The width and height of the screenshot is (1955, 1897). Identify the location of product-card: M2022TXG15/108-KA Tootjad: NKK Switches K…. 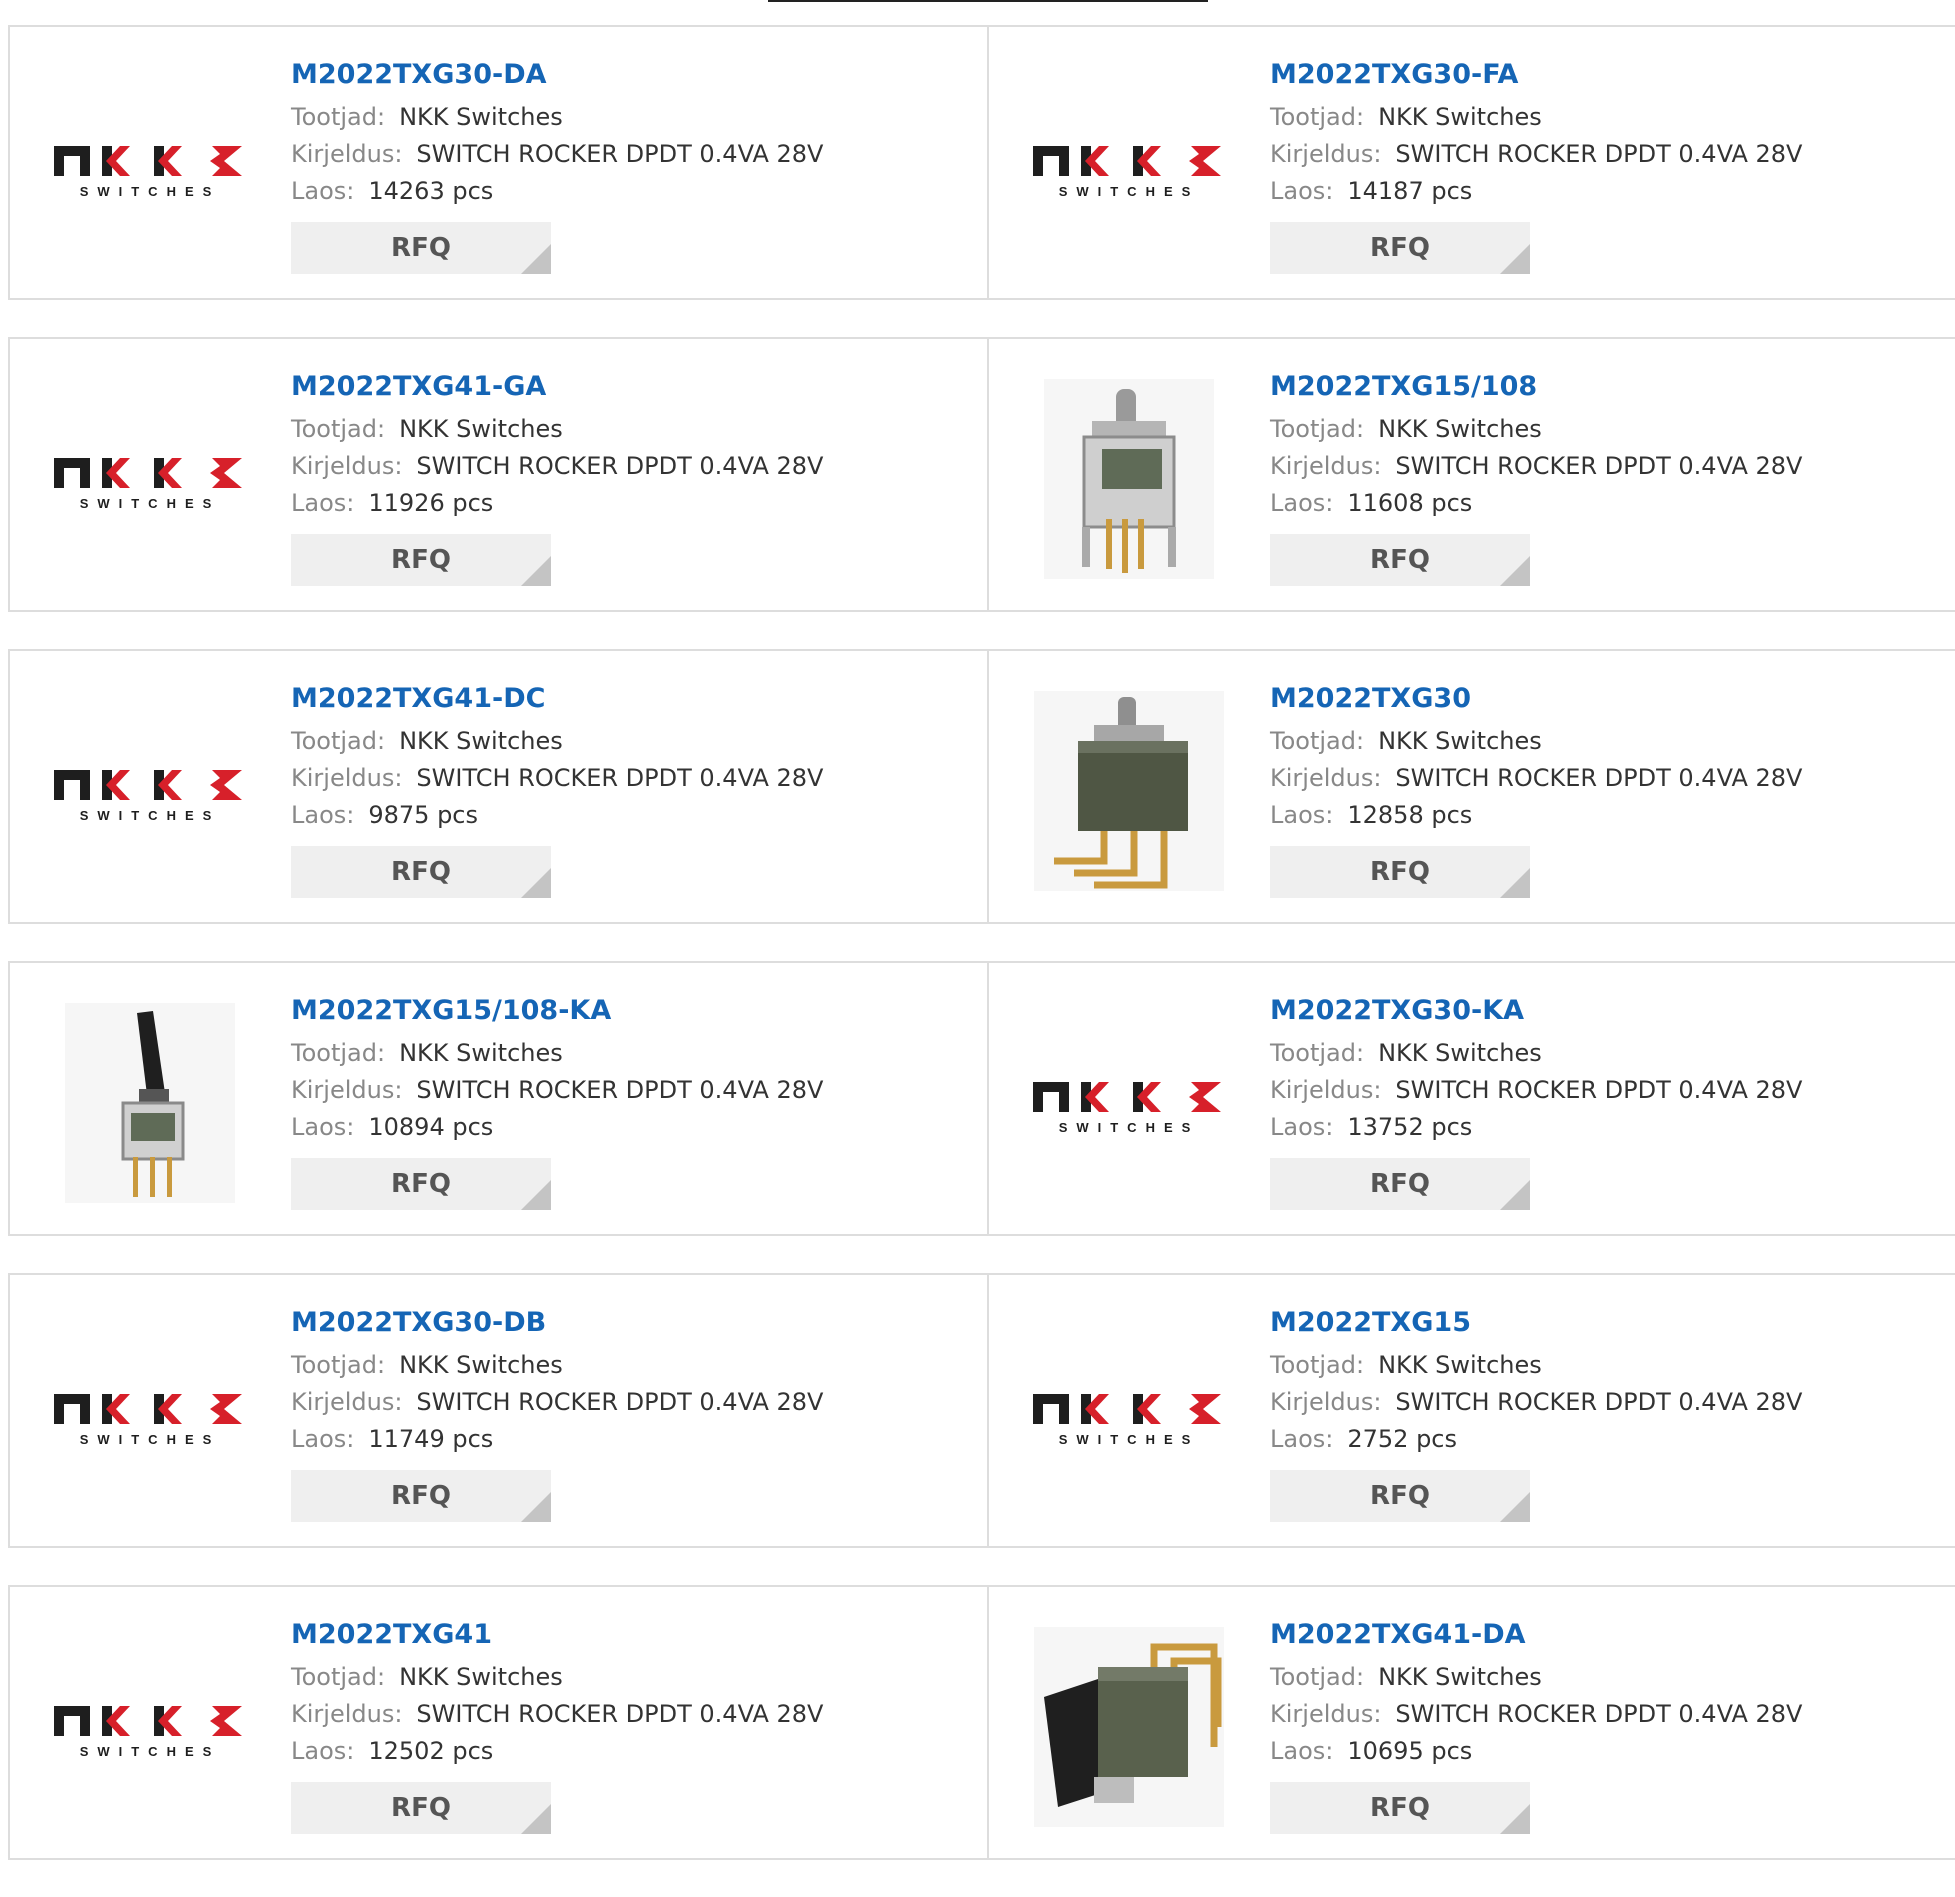
(498, 1098).